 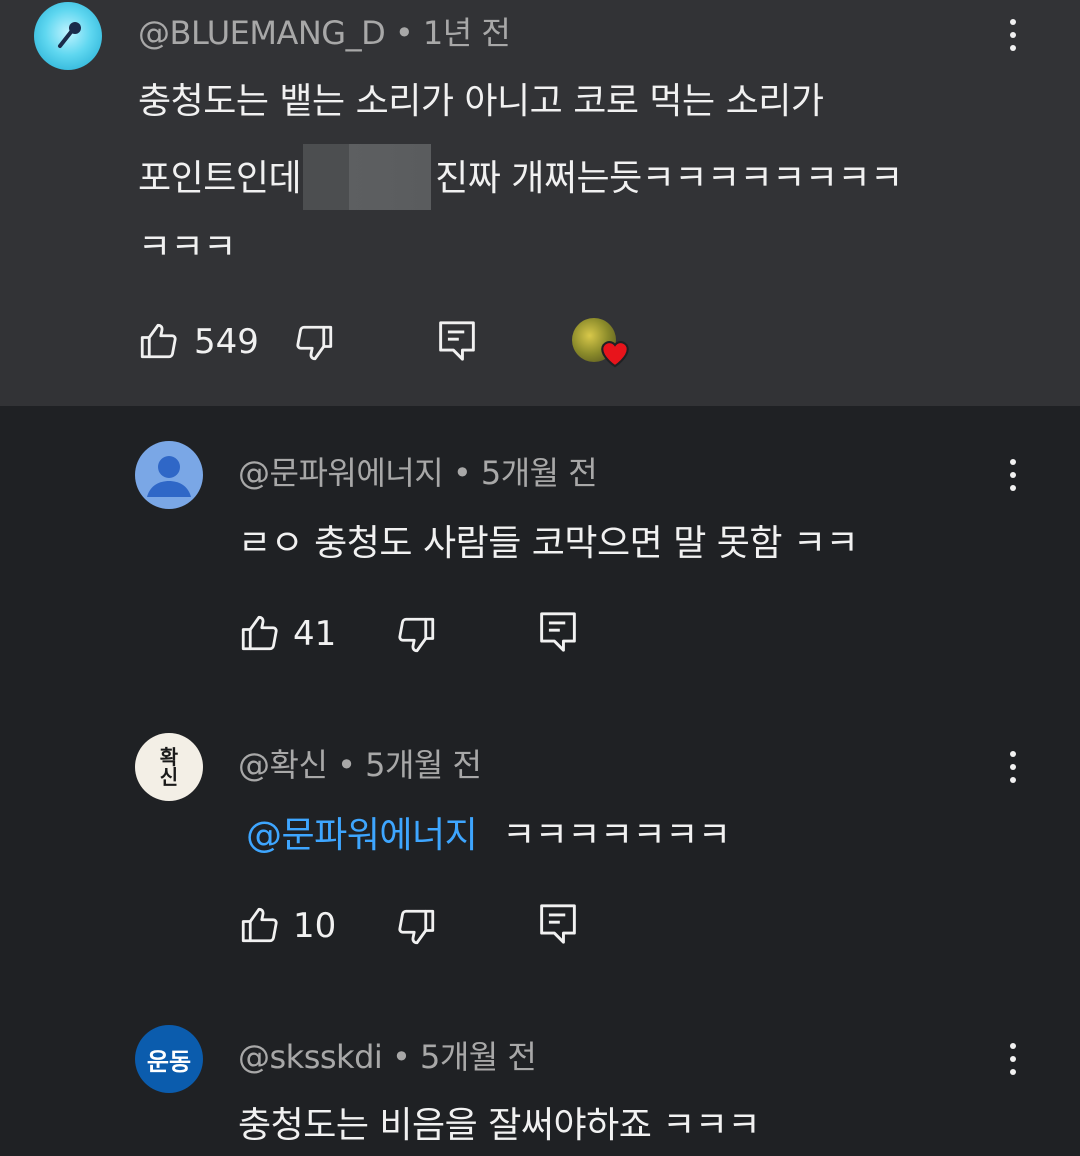 I want to click on author-handle: @확신, so click(x=283, y=765).